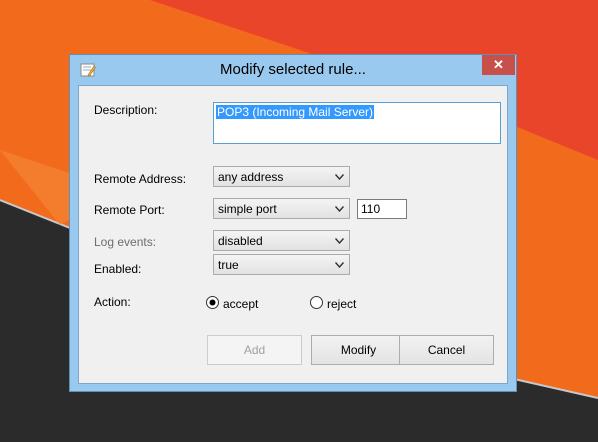 This screenshot has width=598, height=442. I want to click on close-button: ✕, so click(498, 65).